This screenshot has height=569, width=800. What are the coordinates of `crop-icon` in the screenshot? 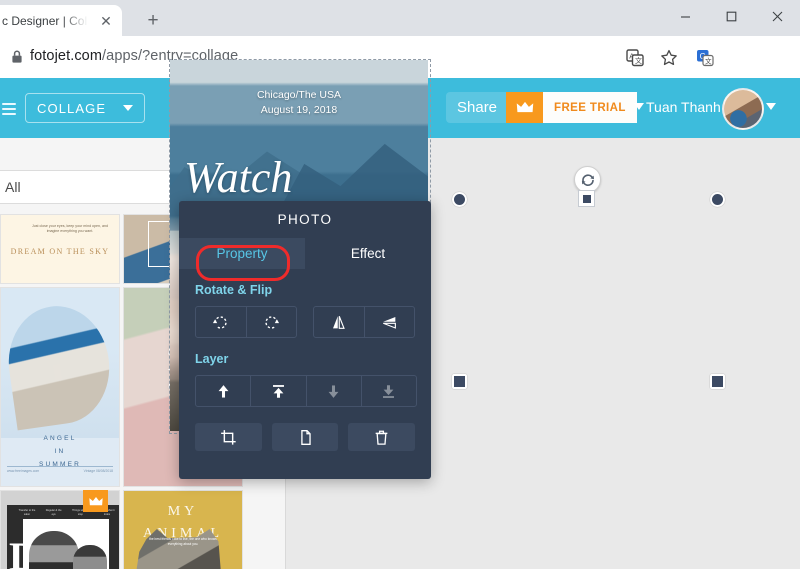 It's located at (228, 437).